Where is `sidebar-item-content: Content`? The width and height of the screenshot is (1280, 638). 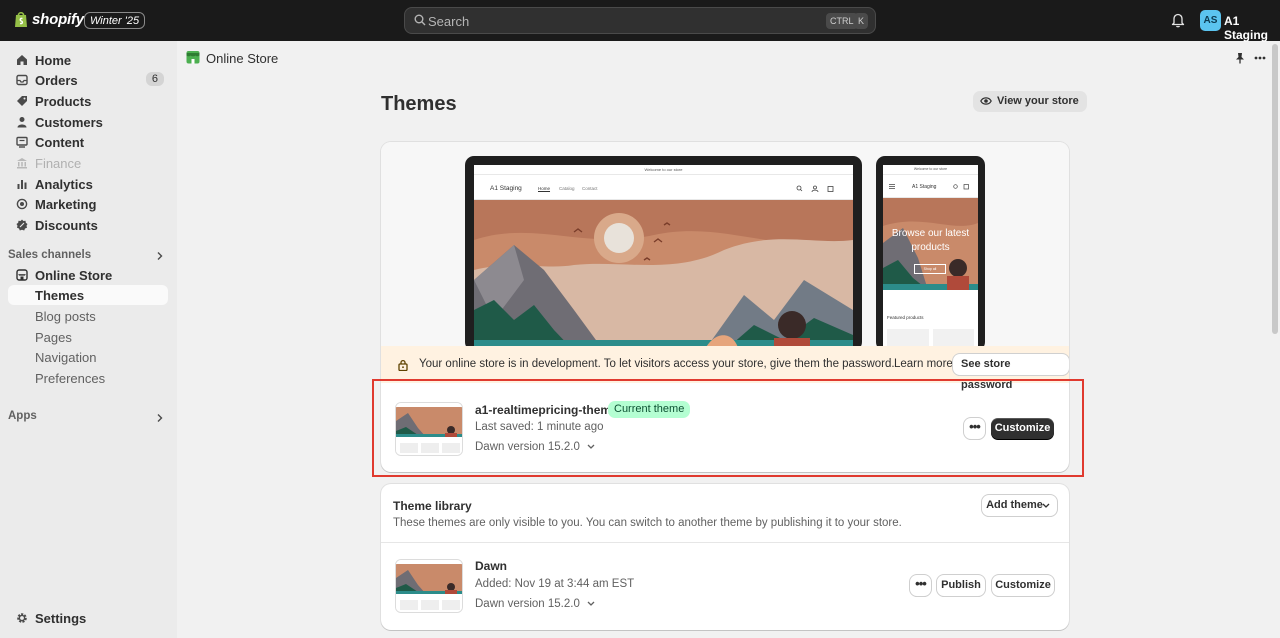
sidebar-item-content: Content is located at coordinates (88, 142).